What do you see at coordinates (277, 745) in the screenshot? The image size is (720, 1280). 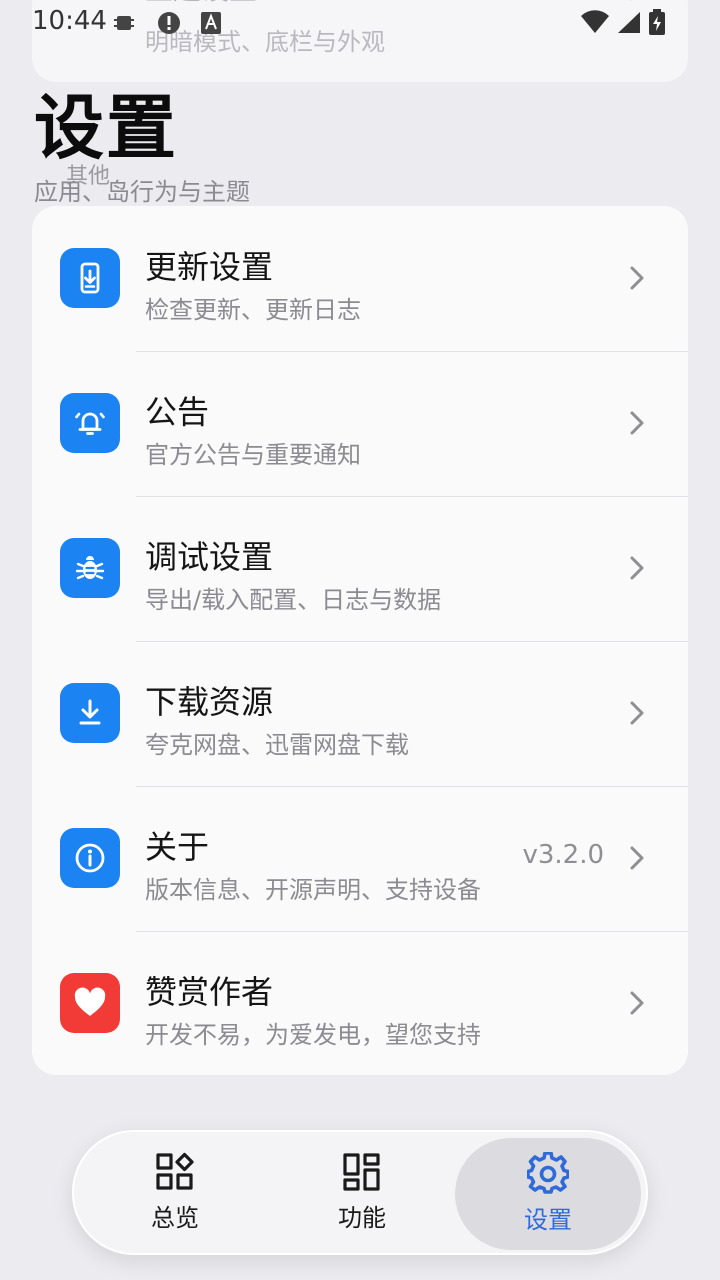 I see `settings-item-subtitle: 夸克网盘、迅雷网盘下载` at bounding box center [277, 745].